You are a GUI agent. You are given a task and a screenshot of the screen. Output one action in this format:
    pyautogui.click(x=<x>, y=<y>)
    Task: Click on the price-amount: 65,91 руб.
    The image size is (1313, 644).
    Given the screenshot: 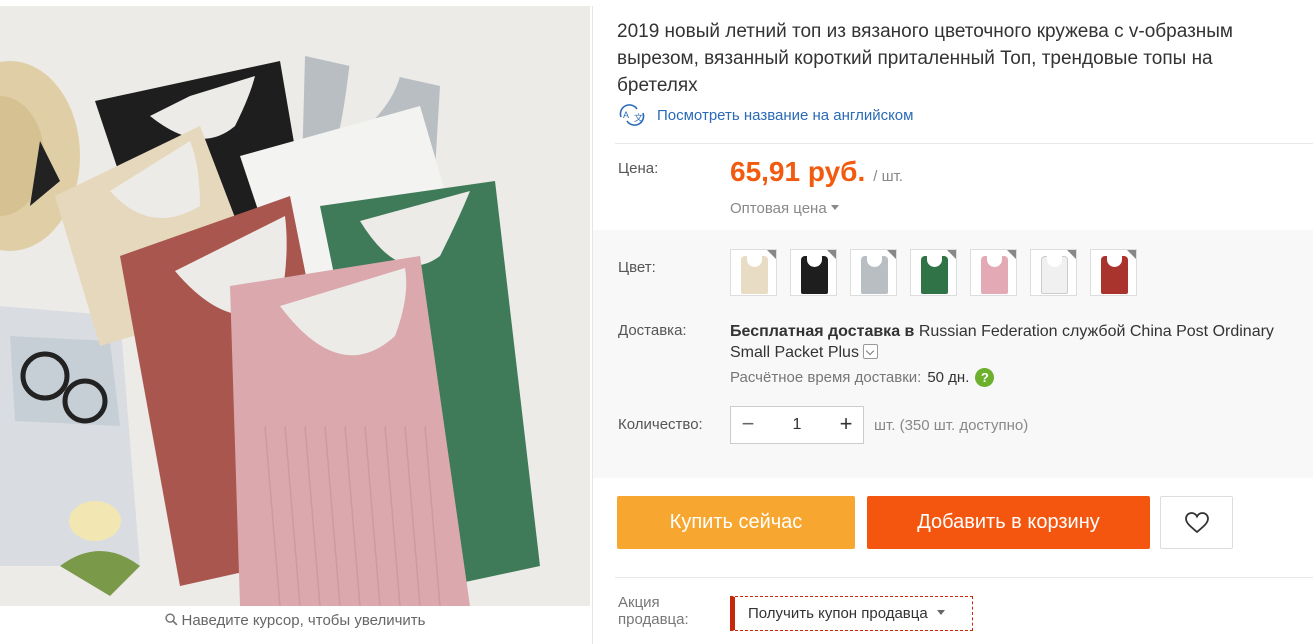 What is the action you would take?
    pyautogui.click(x=798, y=171)
    